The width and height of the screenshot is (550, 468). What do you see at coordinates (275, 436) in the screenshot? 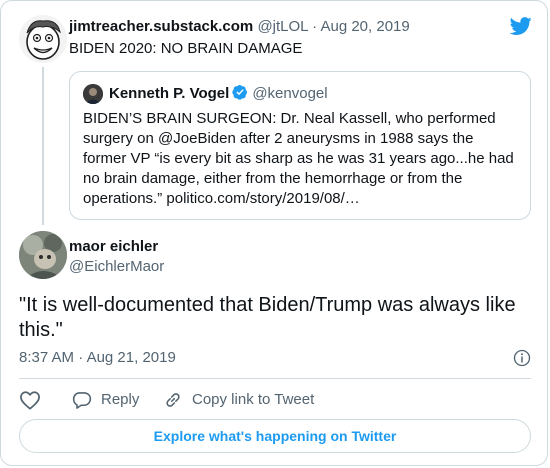
I see `explore-twitter-button: Explore what's happening on Twitter` at bounding box center [275, 436].